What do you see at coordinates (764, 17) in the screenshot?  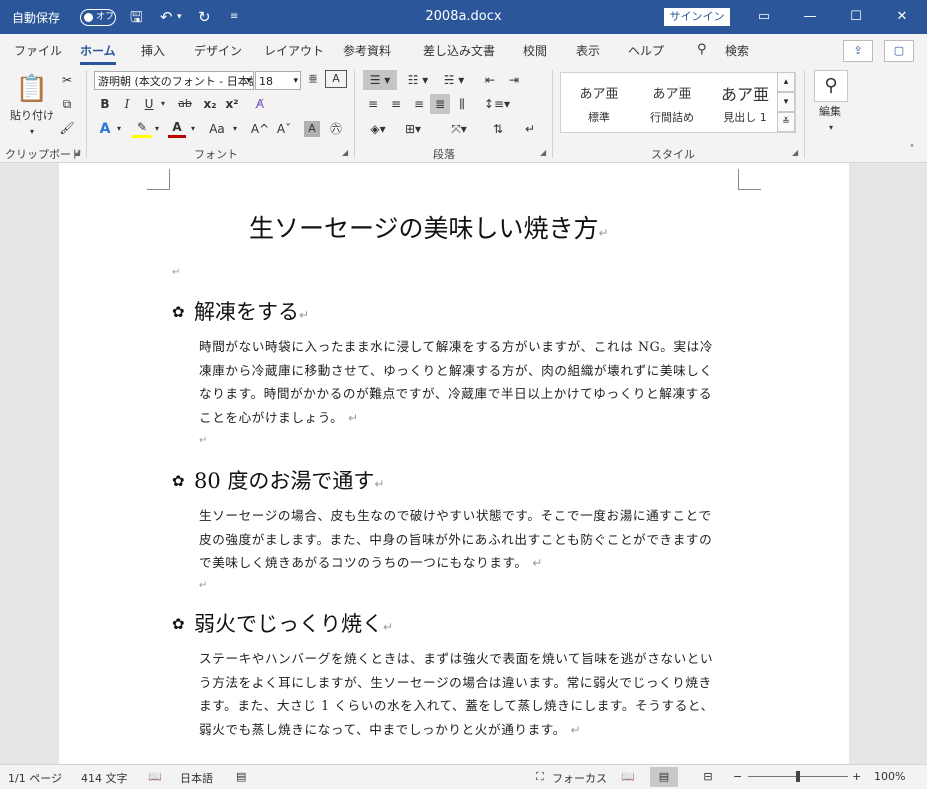 I see `ribbon-display-icon: ▭` at bounding box center [764, 17].